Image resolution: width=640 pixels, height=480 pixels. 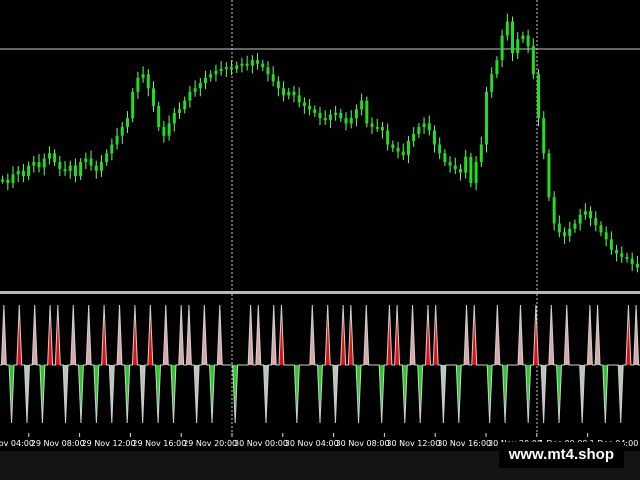 I want to click on time-label: 30 Nov 00:00, so click(x=261, y=443).